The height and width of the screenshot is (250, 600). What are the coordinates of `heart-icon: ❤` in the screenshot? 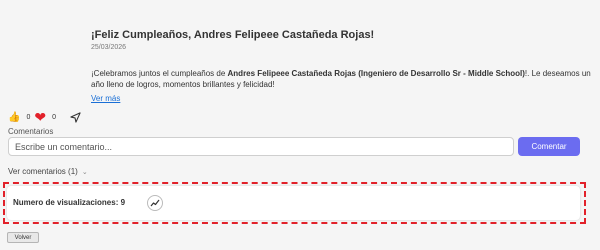 It's located at (40, 117).